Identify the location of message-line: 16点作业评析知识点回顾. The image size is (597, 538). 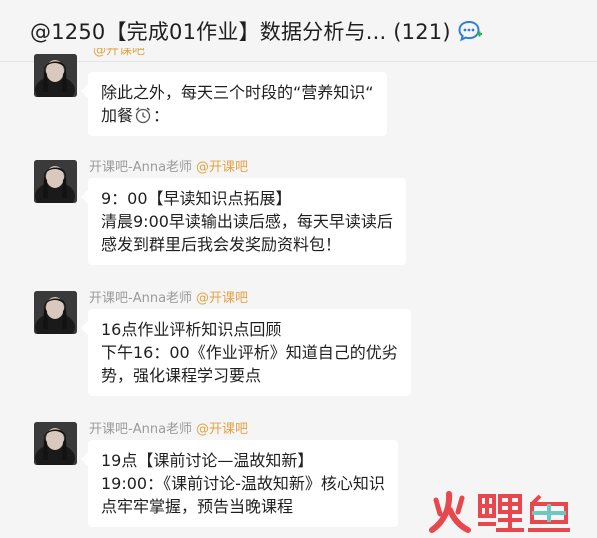
(191, 329).